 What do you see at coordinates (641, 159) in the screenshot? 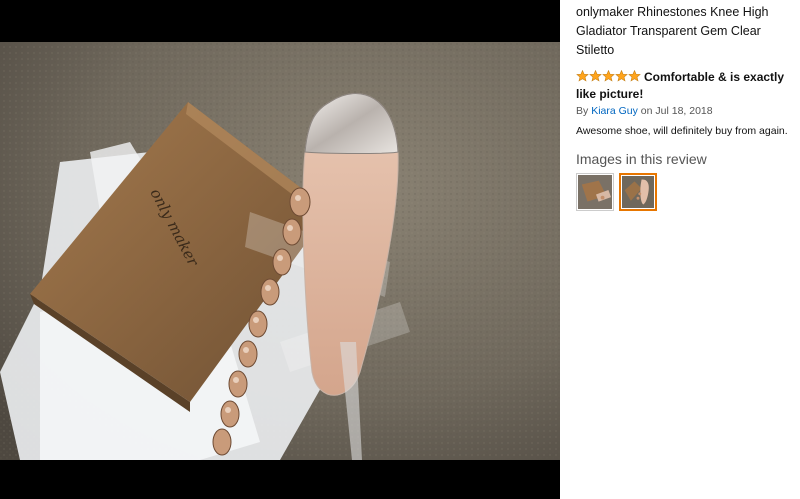
I see `images-section-heading: Images in this review` at bounding box center [641, 159].